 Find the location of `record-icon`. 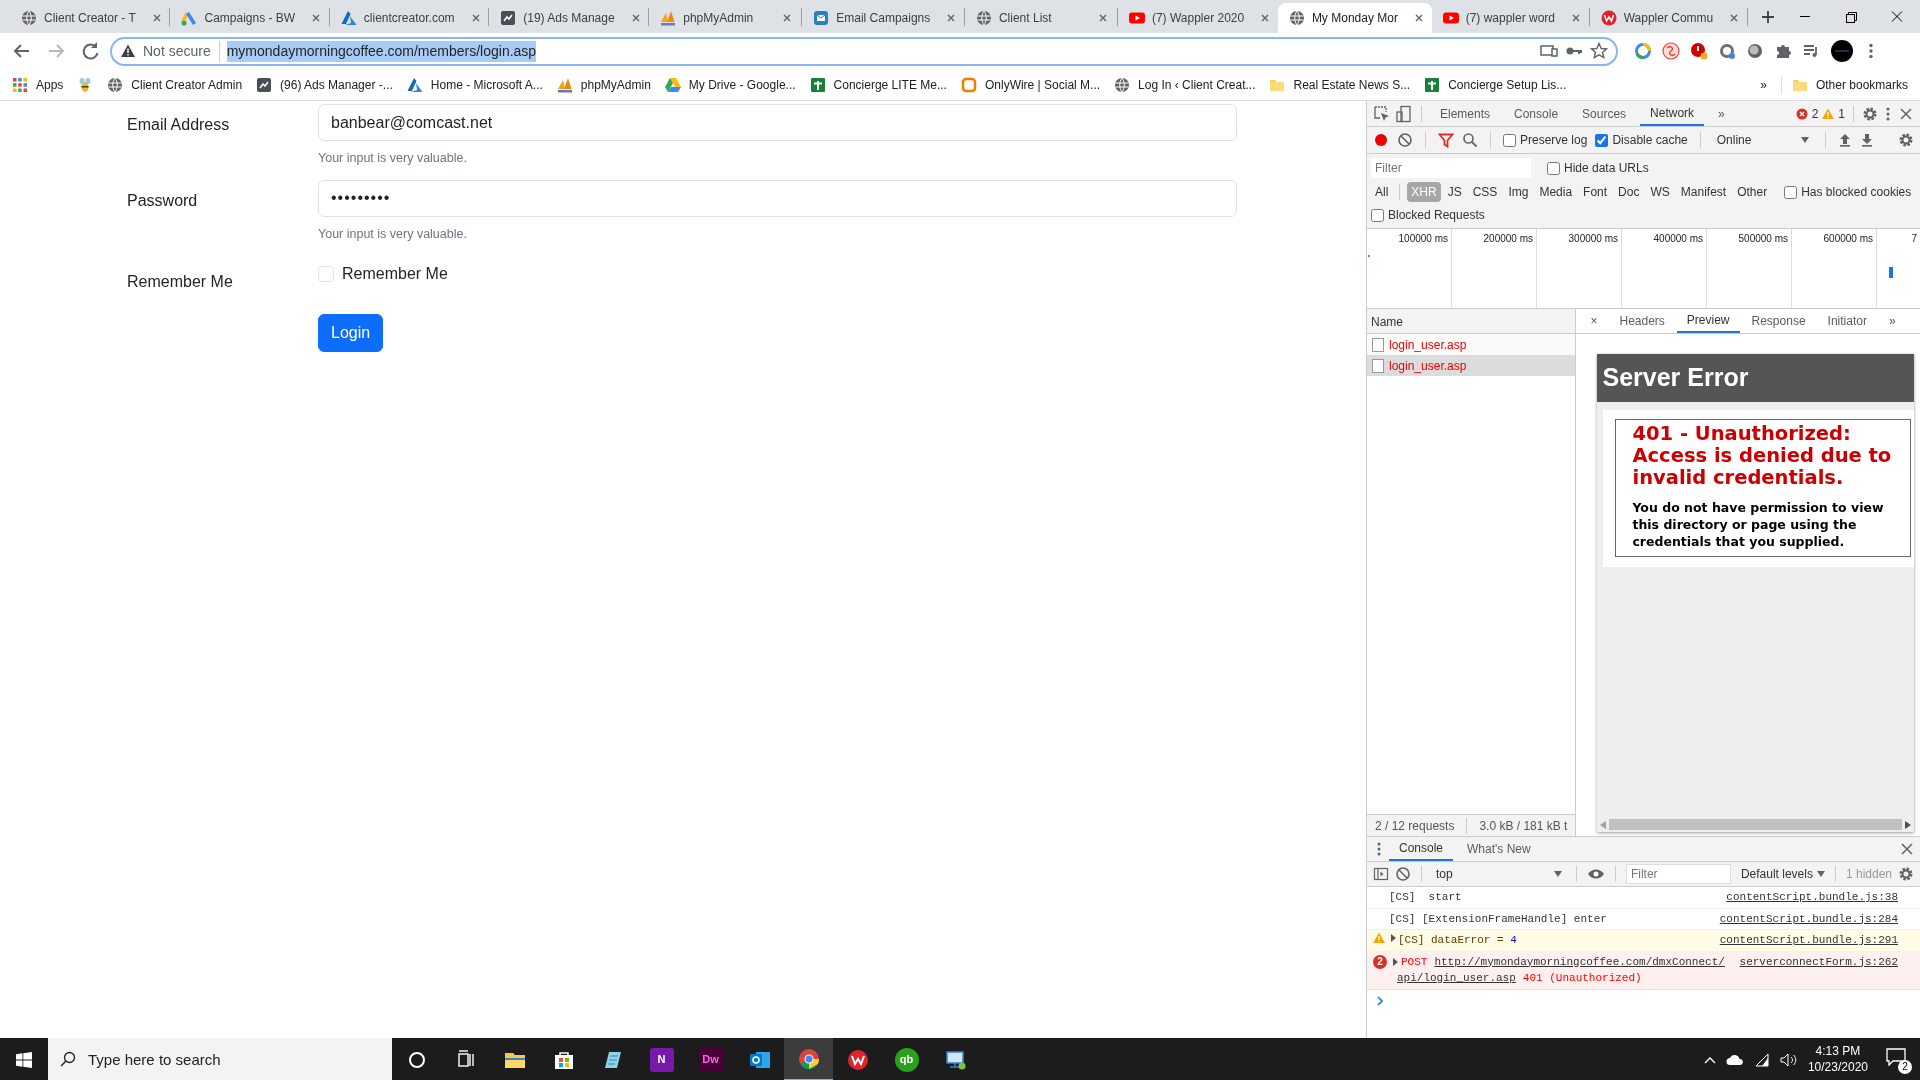

record-icon is located at coordinates (1381, 140).